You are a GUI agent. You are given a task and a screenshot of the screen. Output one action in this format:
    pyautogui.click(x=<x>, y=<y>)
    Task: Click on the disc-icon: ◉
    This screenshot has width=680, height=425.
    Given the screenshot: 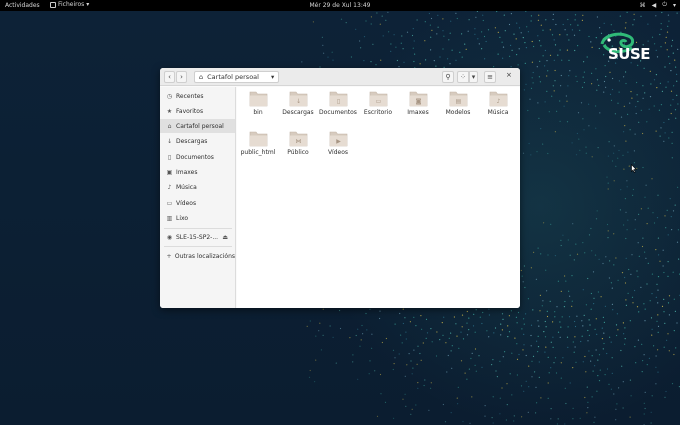 What is the action you would take?
    pyautogui.click(x=169, y=237)
    